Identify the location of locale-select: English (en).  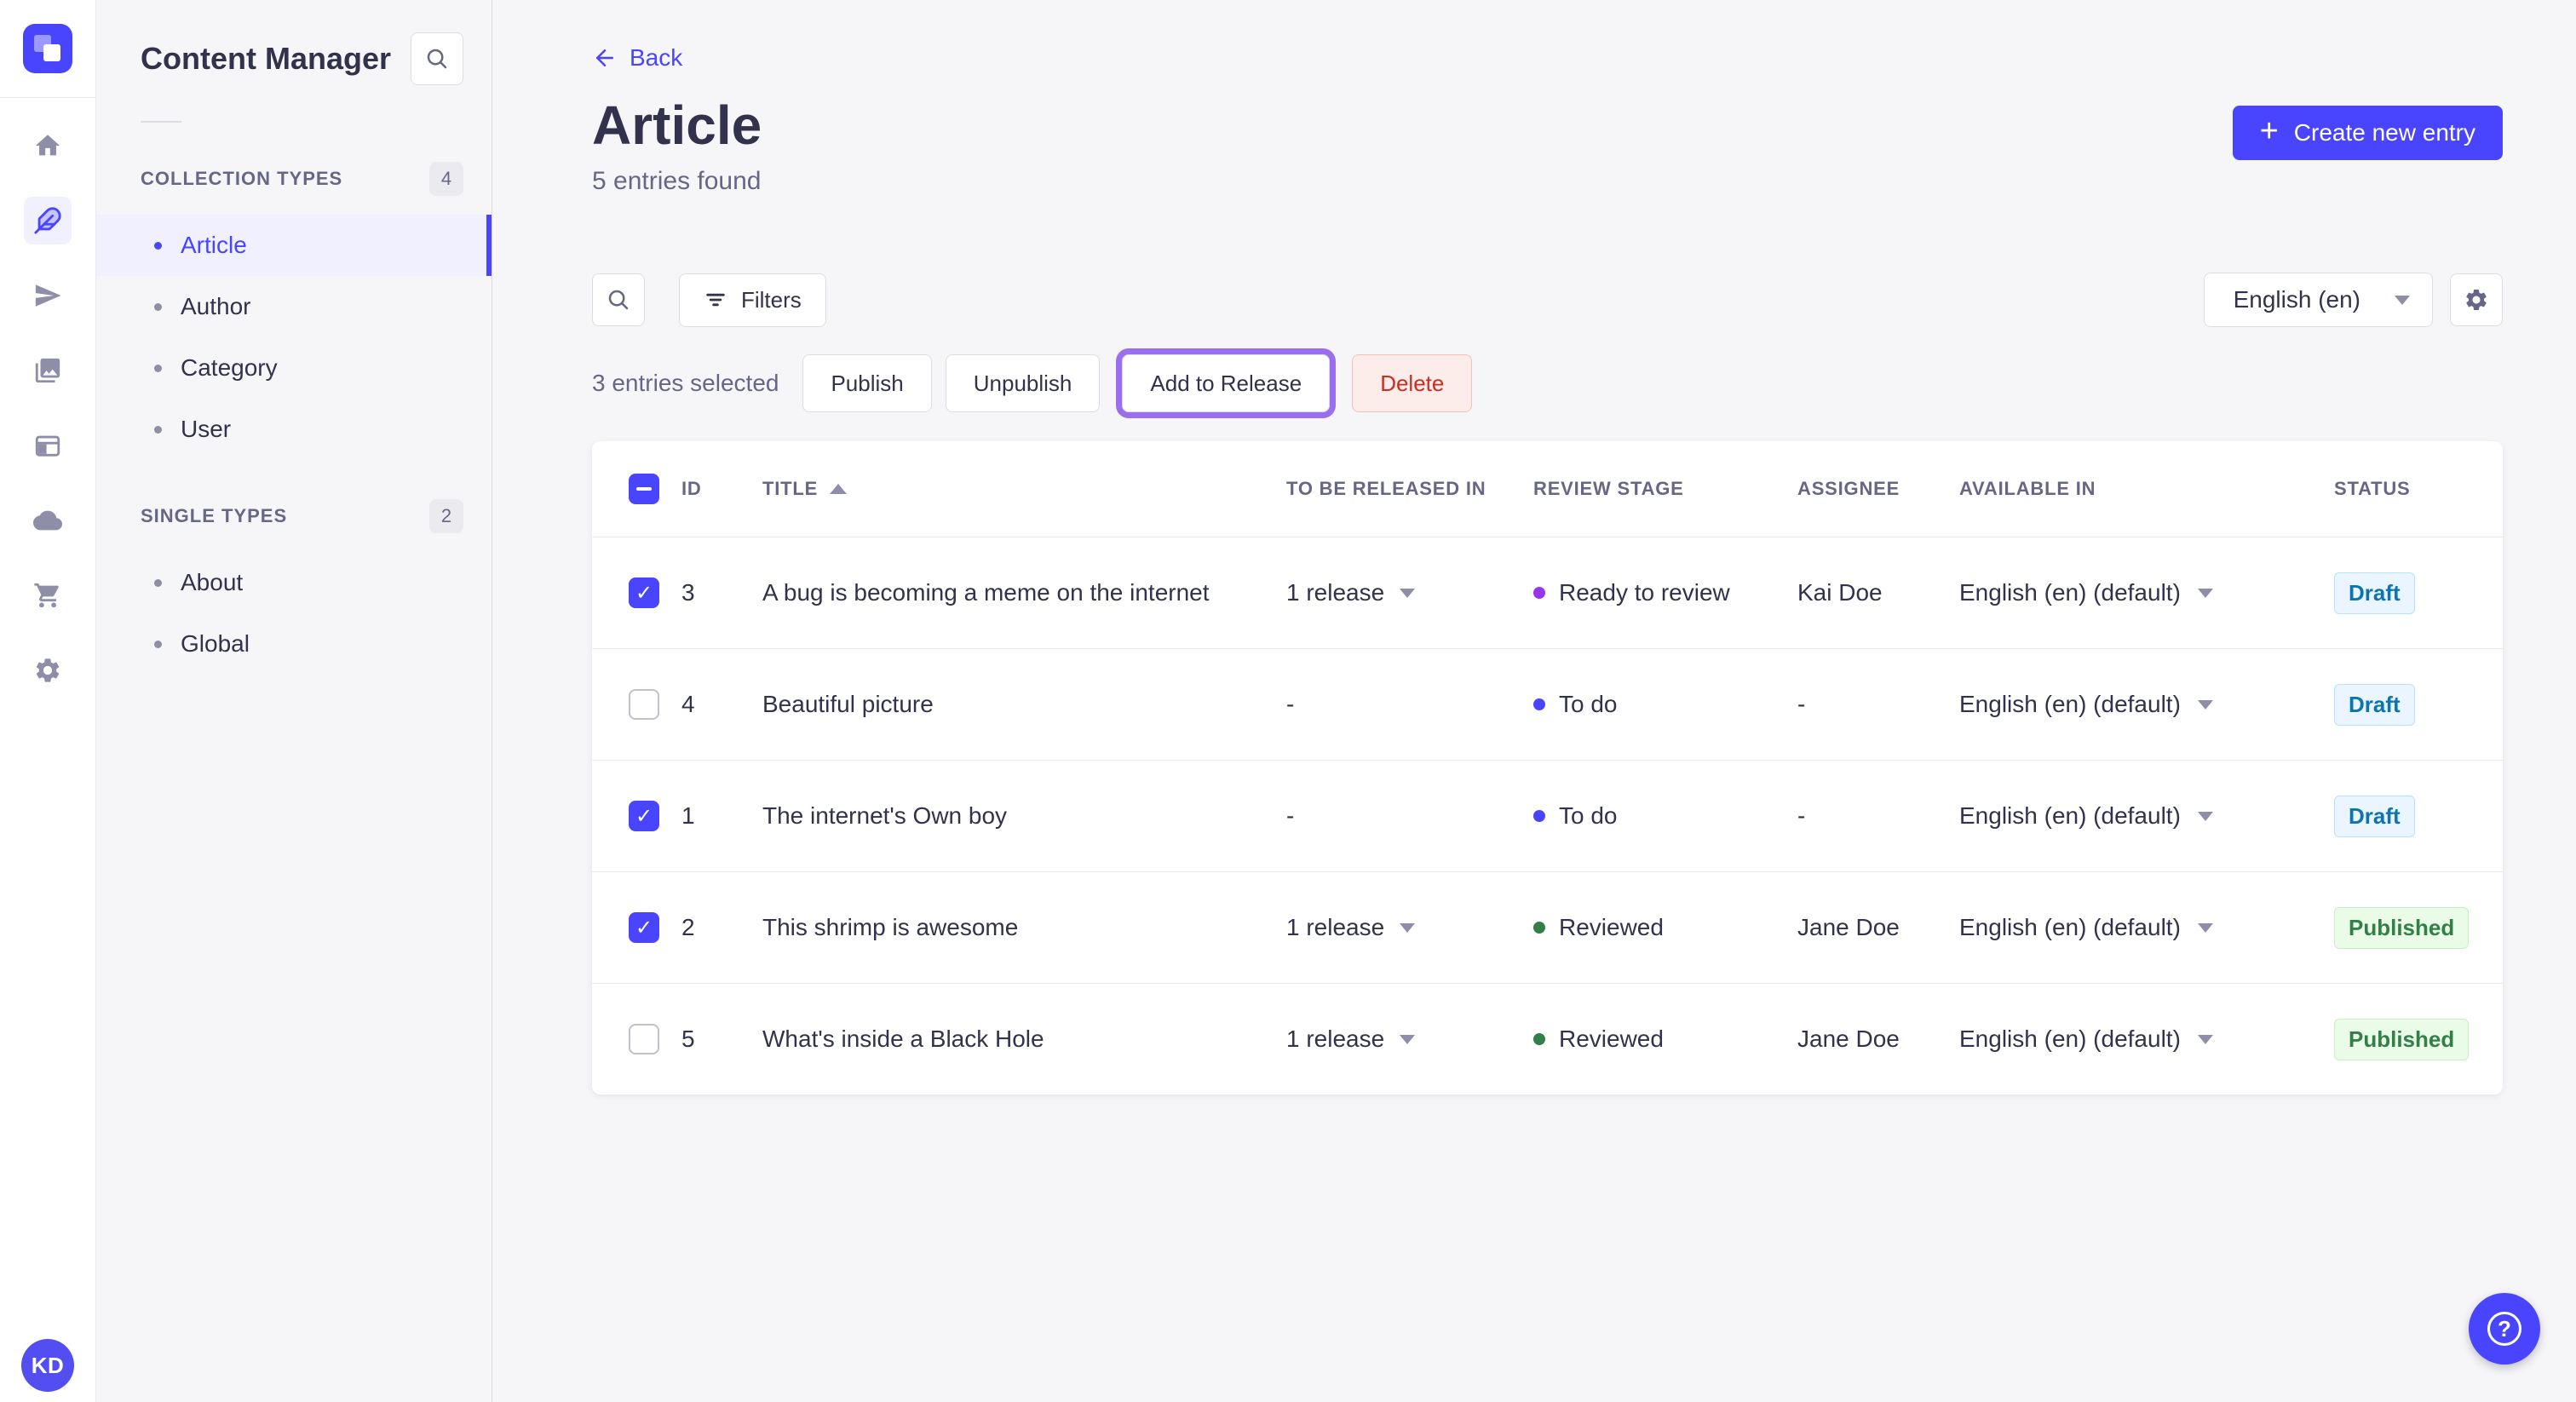
(2318, 300).